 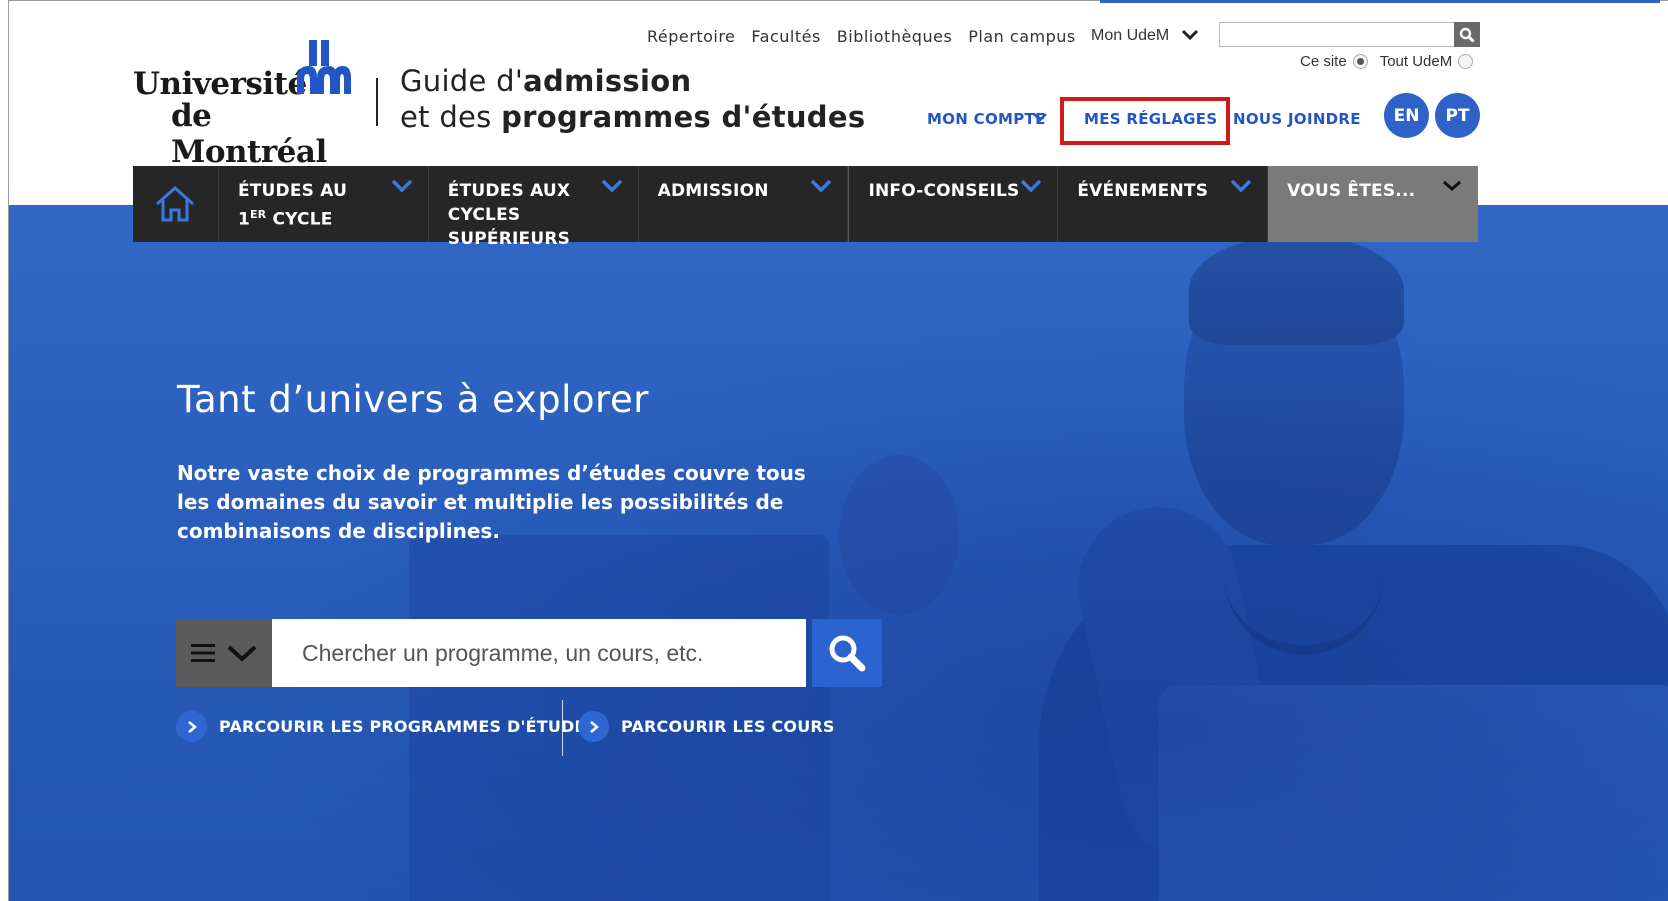 I want to click on browse-courses-label: PARCOURIR LES COURS, so click(x=728, y=726).